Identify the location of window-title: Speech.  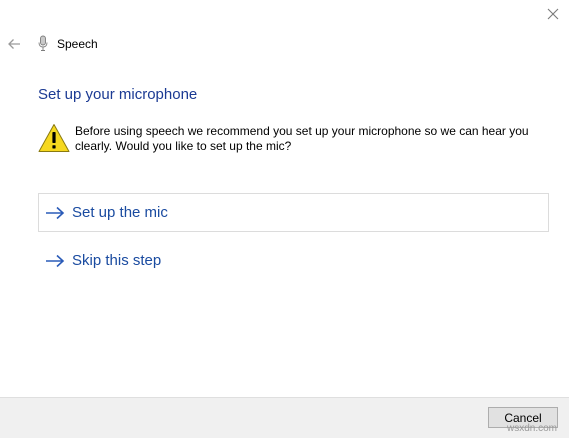
(77, 44).